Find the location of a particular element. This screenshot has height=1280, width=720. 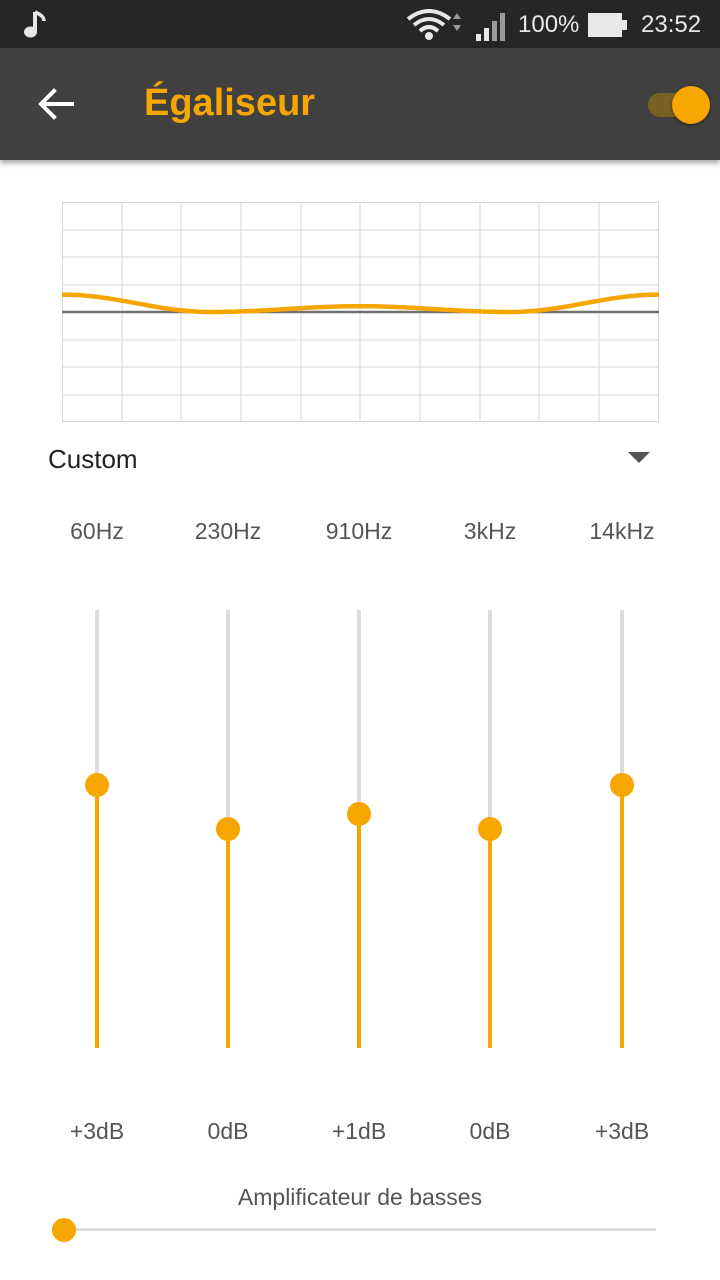

band-gain-label: +1dB is located at coordinates (359, 1131).